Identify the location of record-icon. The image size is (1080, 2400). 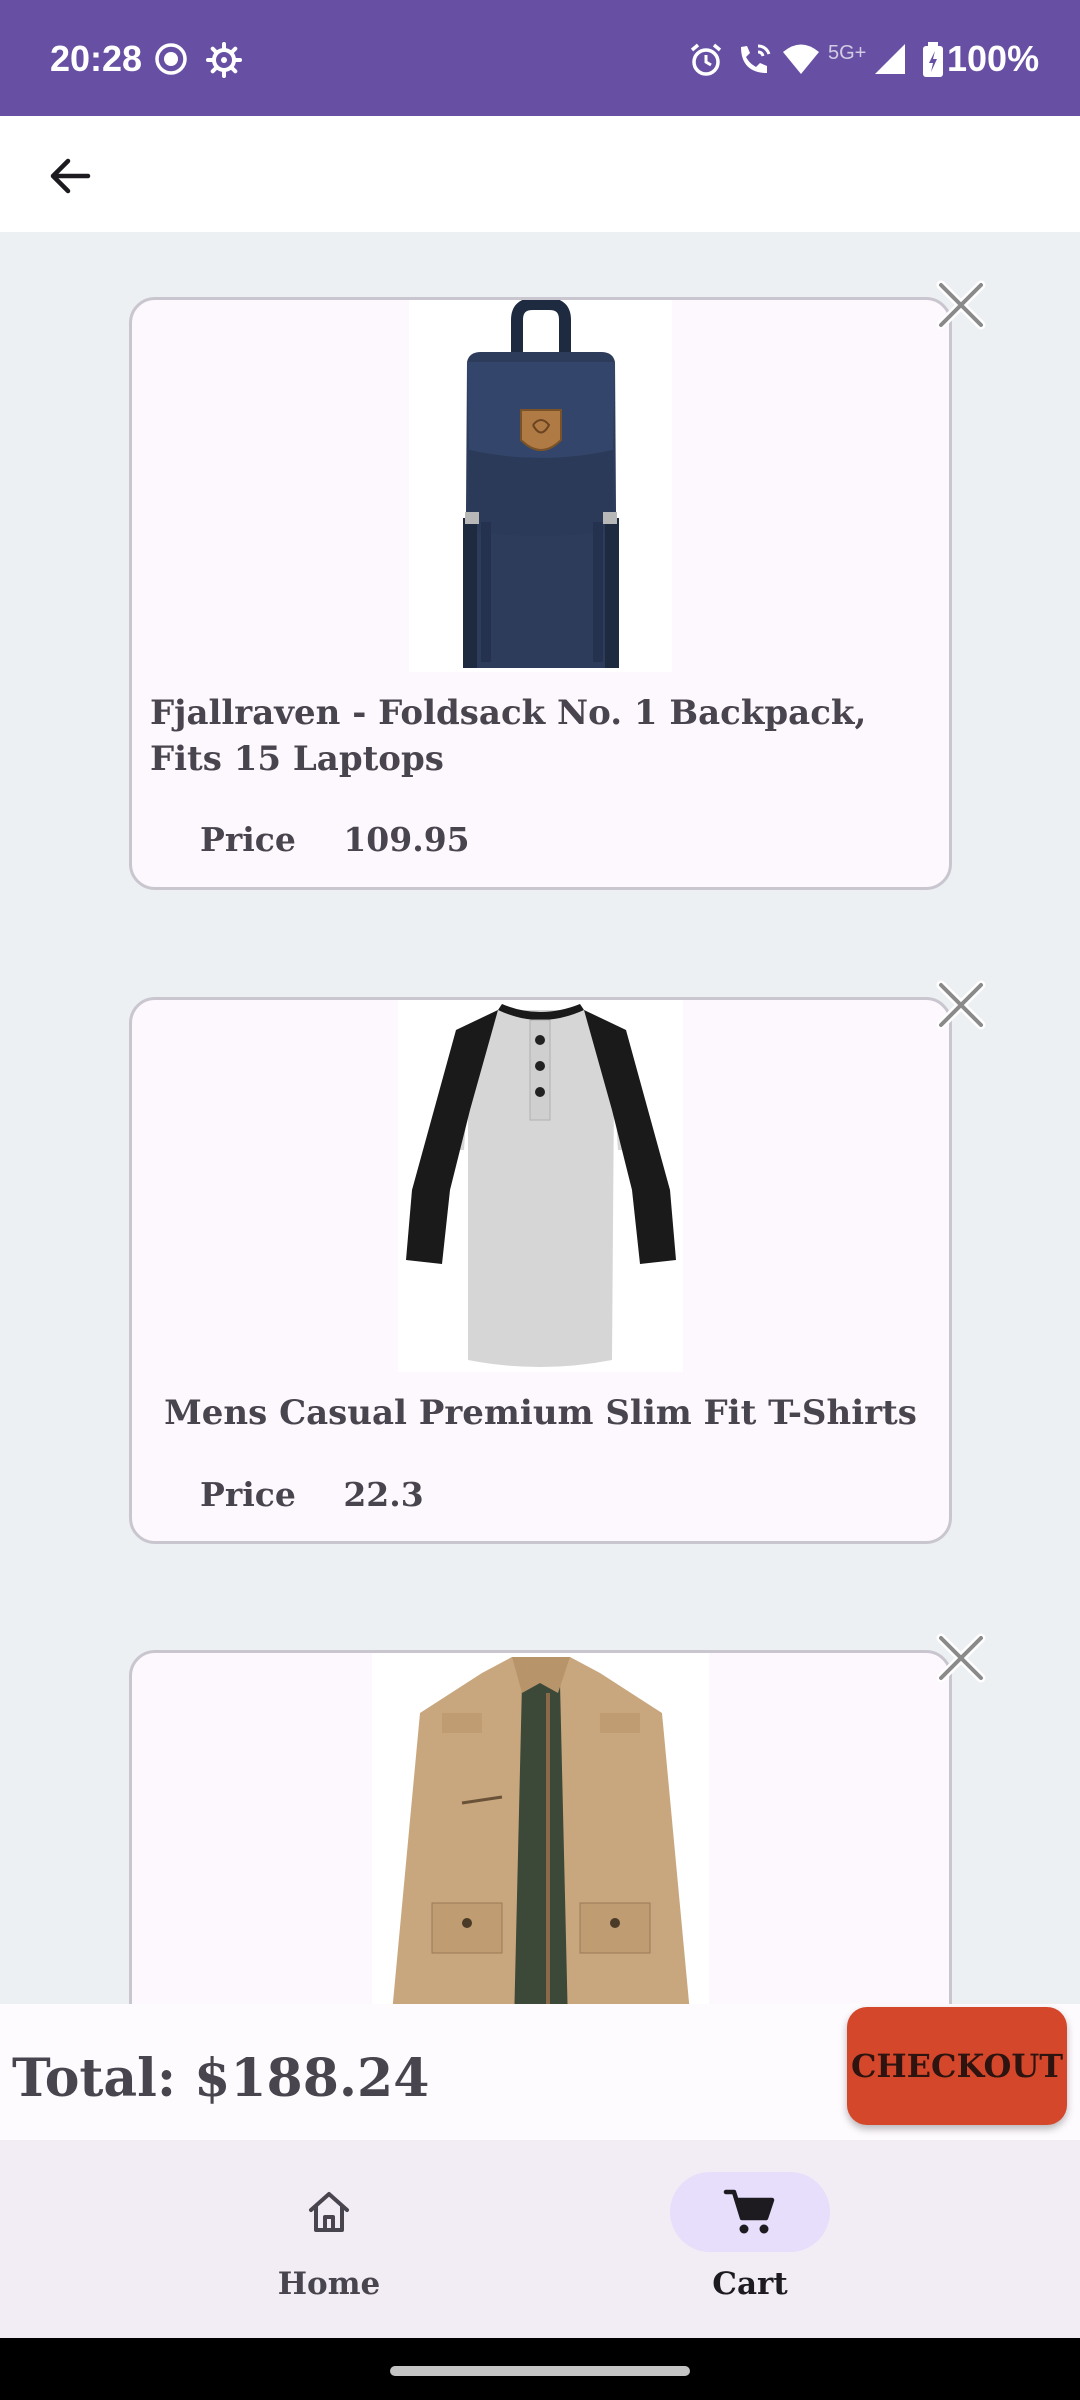
(171, 59).